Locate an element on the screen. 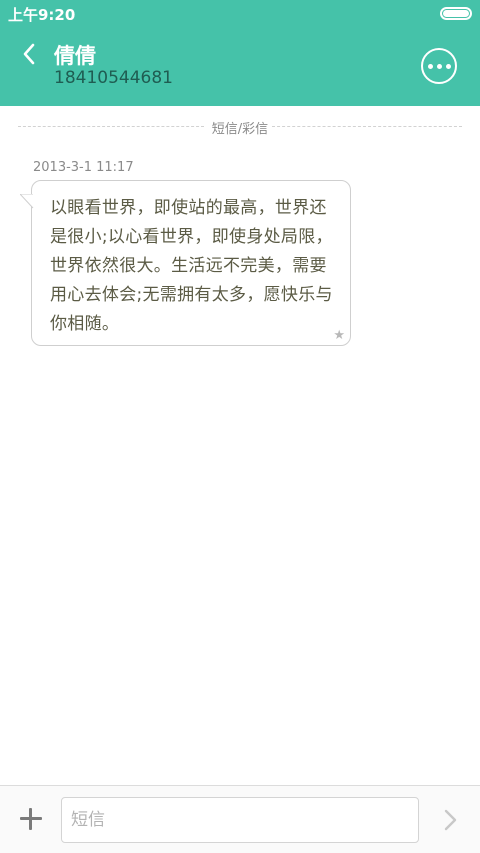 This screenshot has width=480, height=853. message-type-label: 短信/彩信 is located at coordinates (240, 129).